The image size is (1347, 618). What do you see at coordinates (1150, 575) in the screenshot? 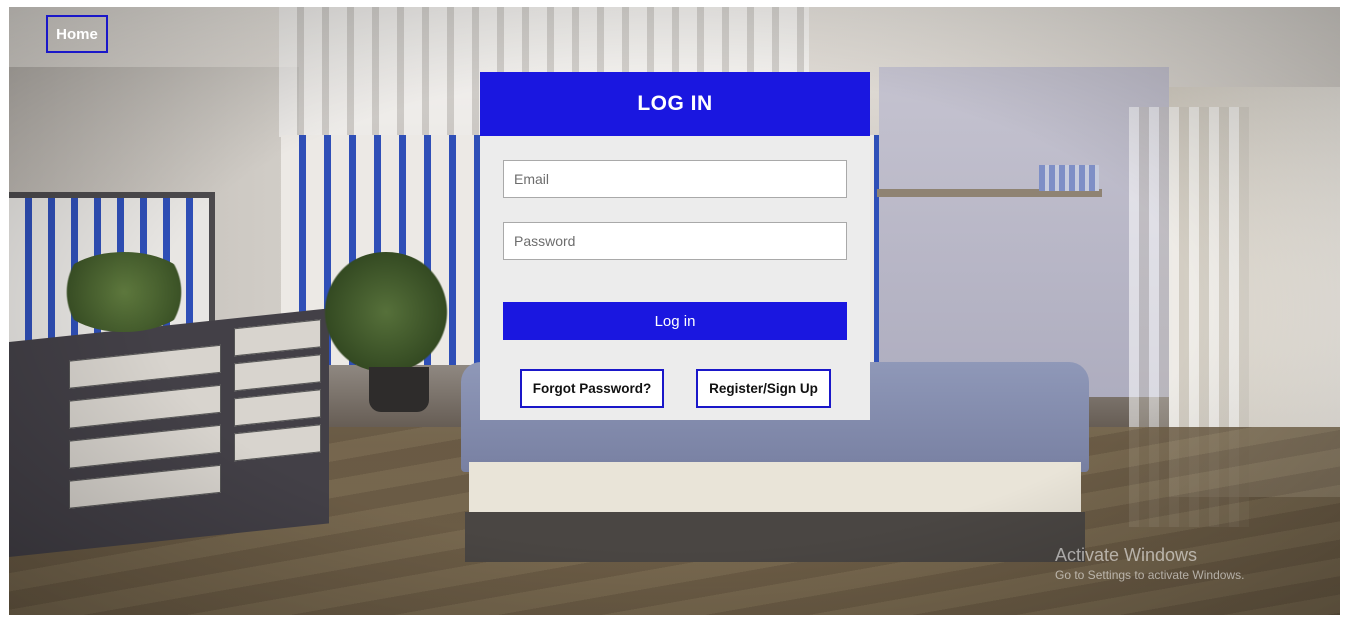
I see `watermark-subtitle: Go to Settings to activate Windows.` at bounding box center [1150, 575].